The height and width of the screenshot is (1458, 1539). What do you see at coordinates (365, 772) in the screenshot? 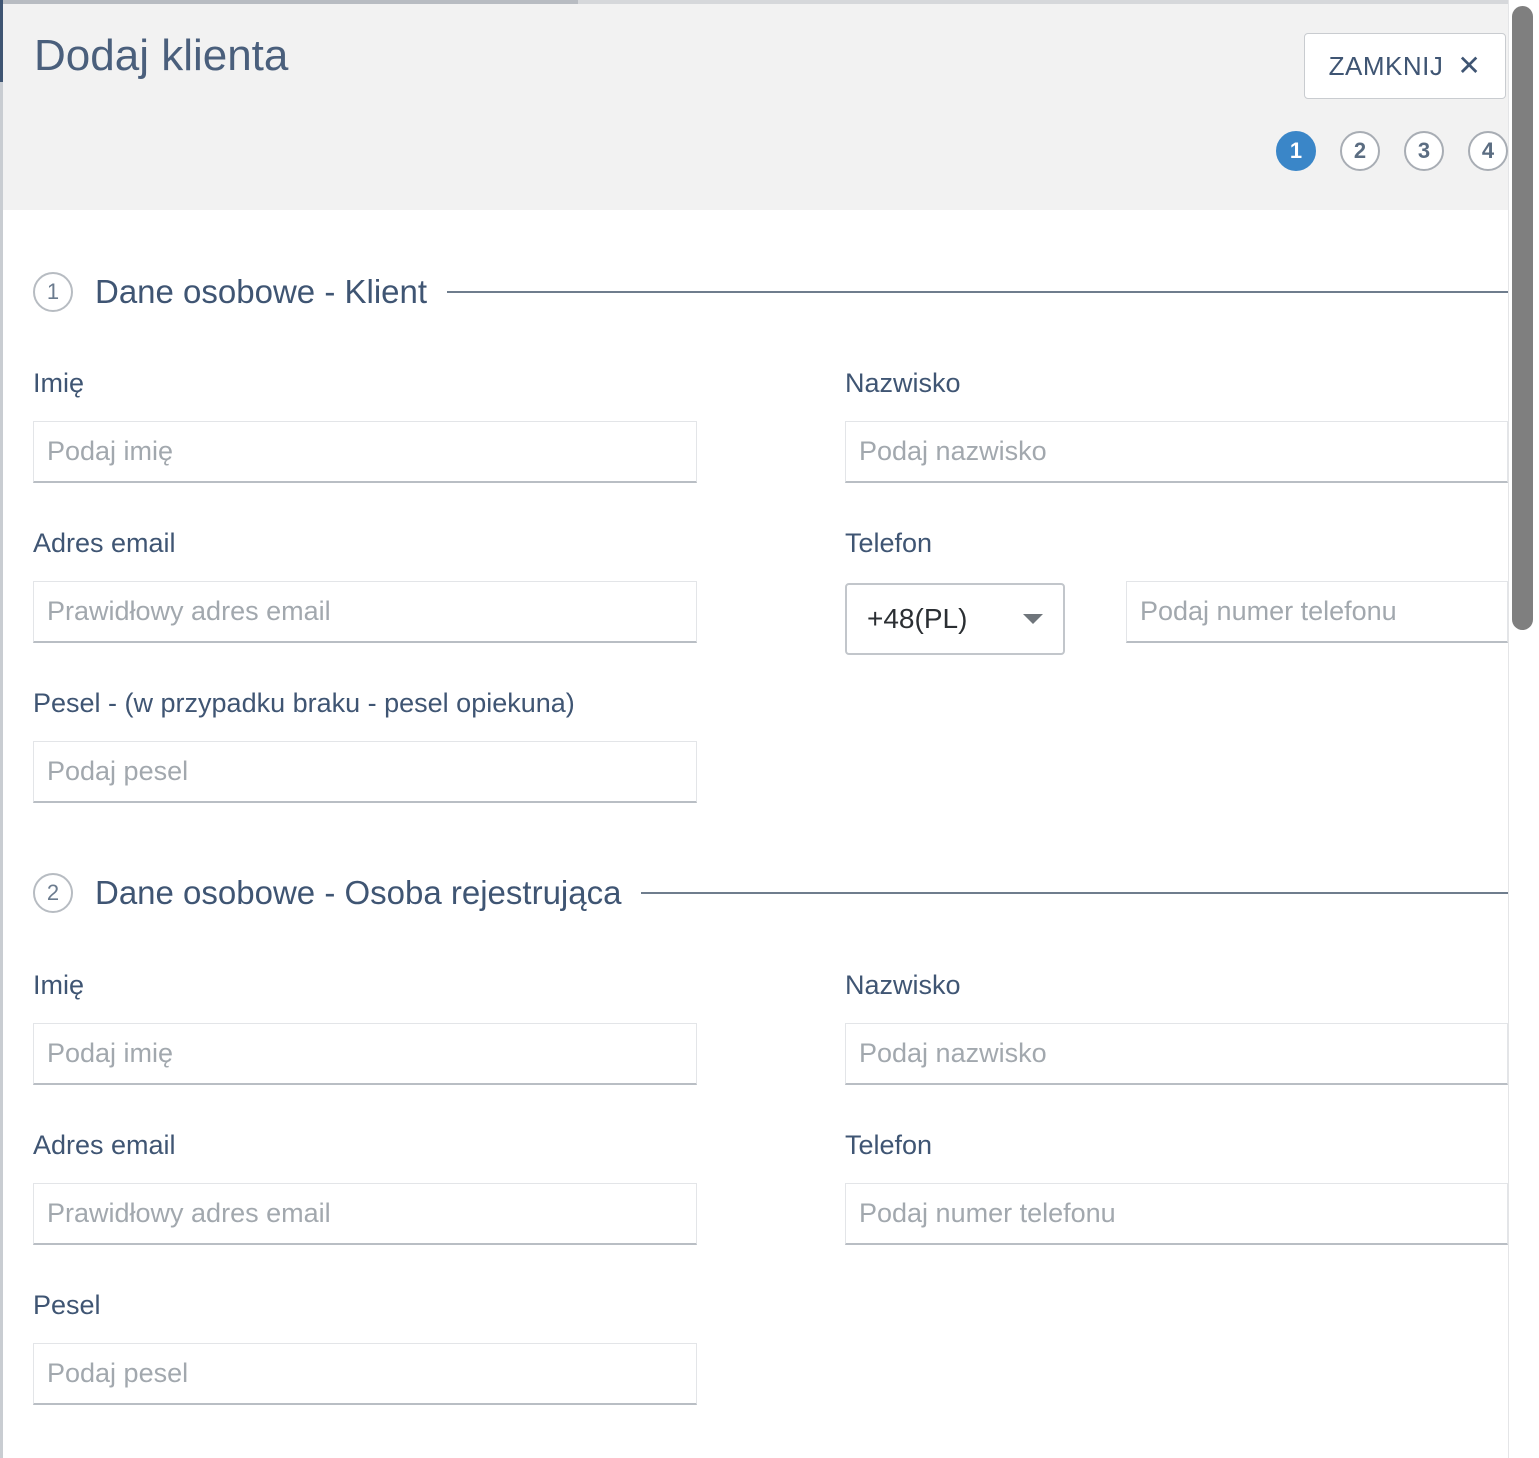
I see `pesel-input` at bounding box center [365, 772].